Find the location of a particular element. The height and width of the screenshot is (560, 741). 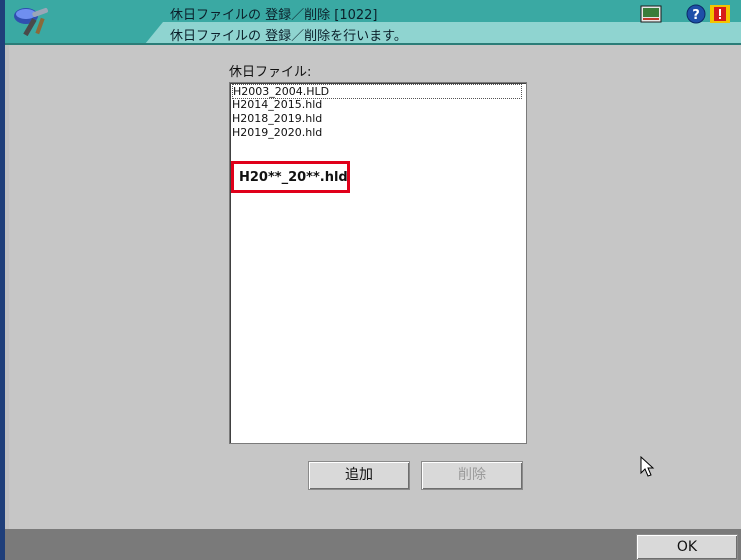

filename-format-annotation: H20**_20**.hld is located at coordinates (290, 177).